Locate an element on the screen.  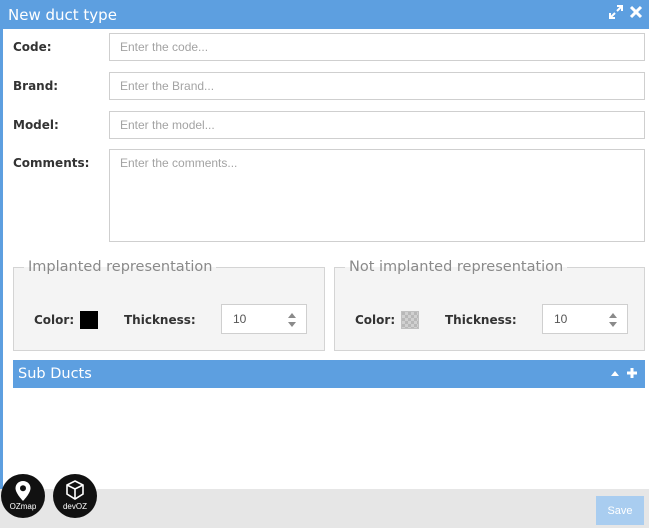
sub-ducts-title: Sub Ducts is located at coordinates (55, 374).